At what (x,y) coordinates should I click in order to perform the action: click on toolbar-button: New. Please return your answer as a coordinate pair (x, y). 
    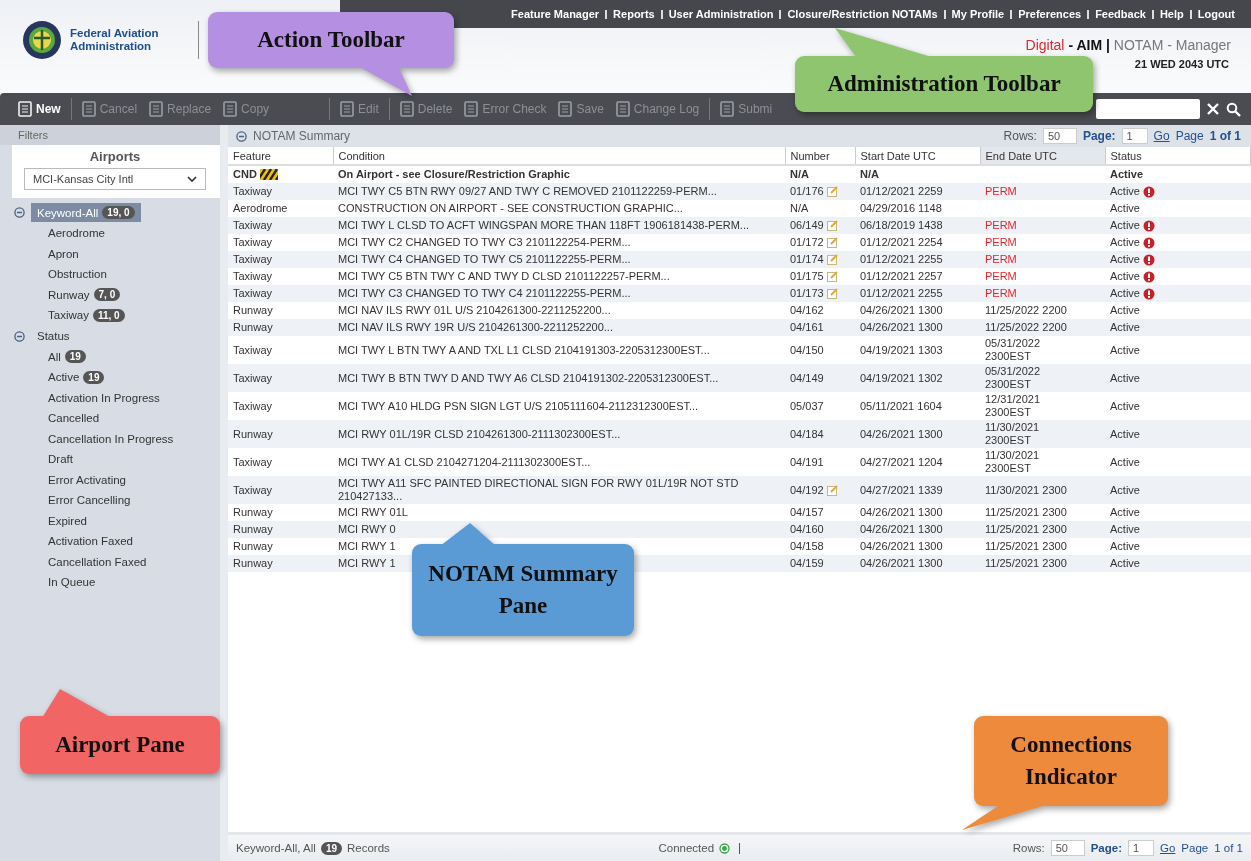
    Looking at the image, I should click on (39, 109).